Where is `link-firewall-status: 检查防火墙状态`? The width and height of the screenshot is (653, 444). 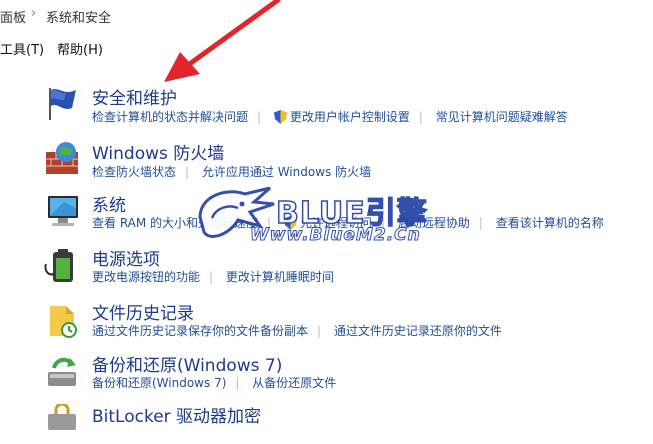 link-firewall-status: 检查防火墙状态 is located at coordinates (134, 171).